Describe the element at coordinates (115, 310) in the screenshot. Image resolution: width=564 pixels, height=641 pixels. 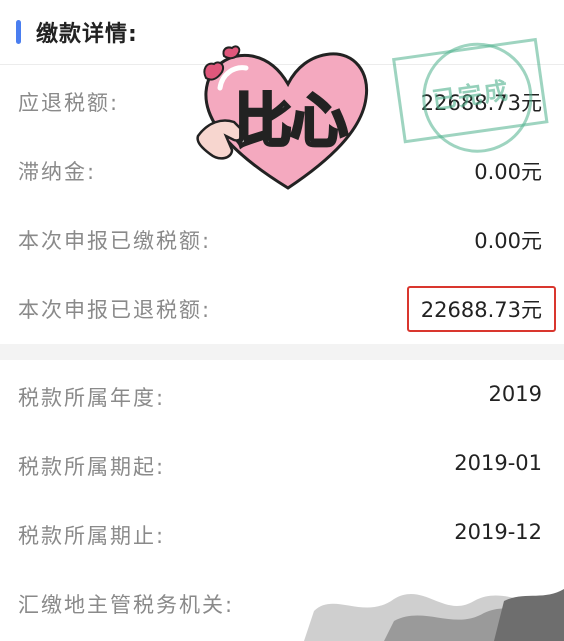
I see `refunded-tax-label: 本次申报已退税额:` at that location.